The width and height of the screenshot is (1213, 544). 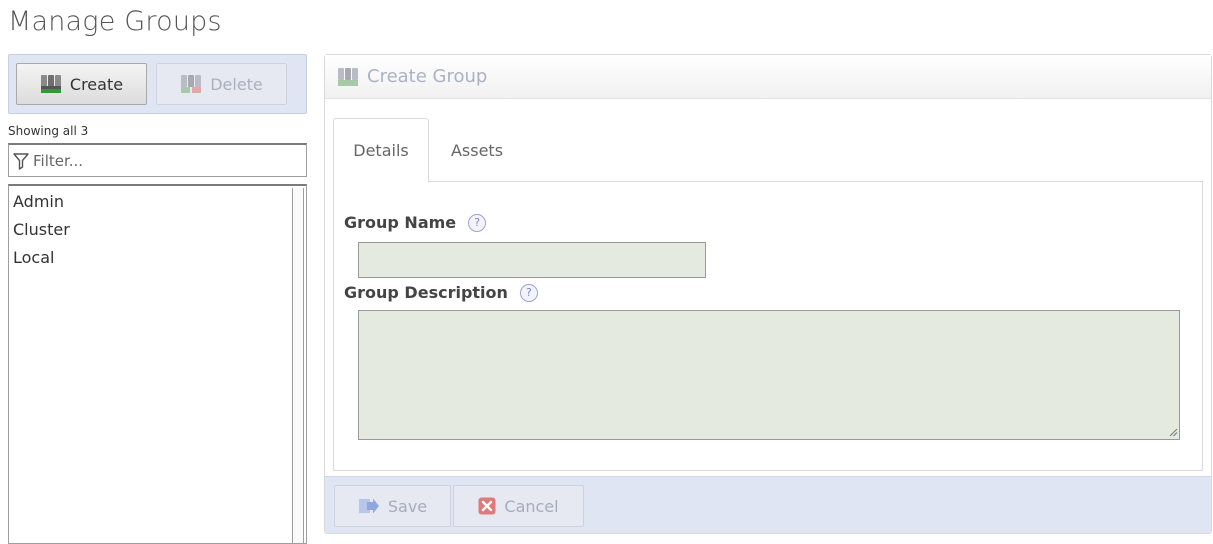 What do you see at coordinates (157, 230) in the screenshot?
I see `list-item: Cluster` at bounding box center [157, 230].